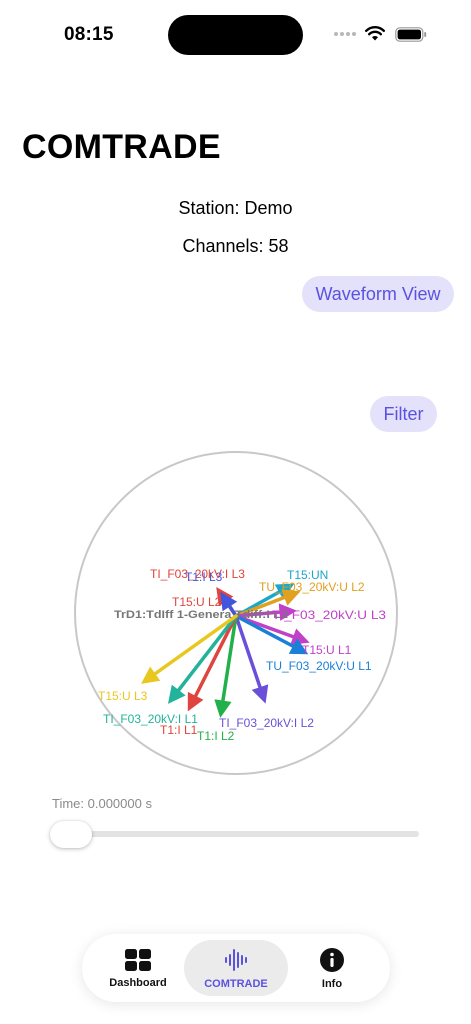  Describe the element at coordinates (138, 982) in the screenshot. I see `tab-dashboard-label: Dashboard` at that location.